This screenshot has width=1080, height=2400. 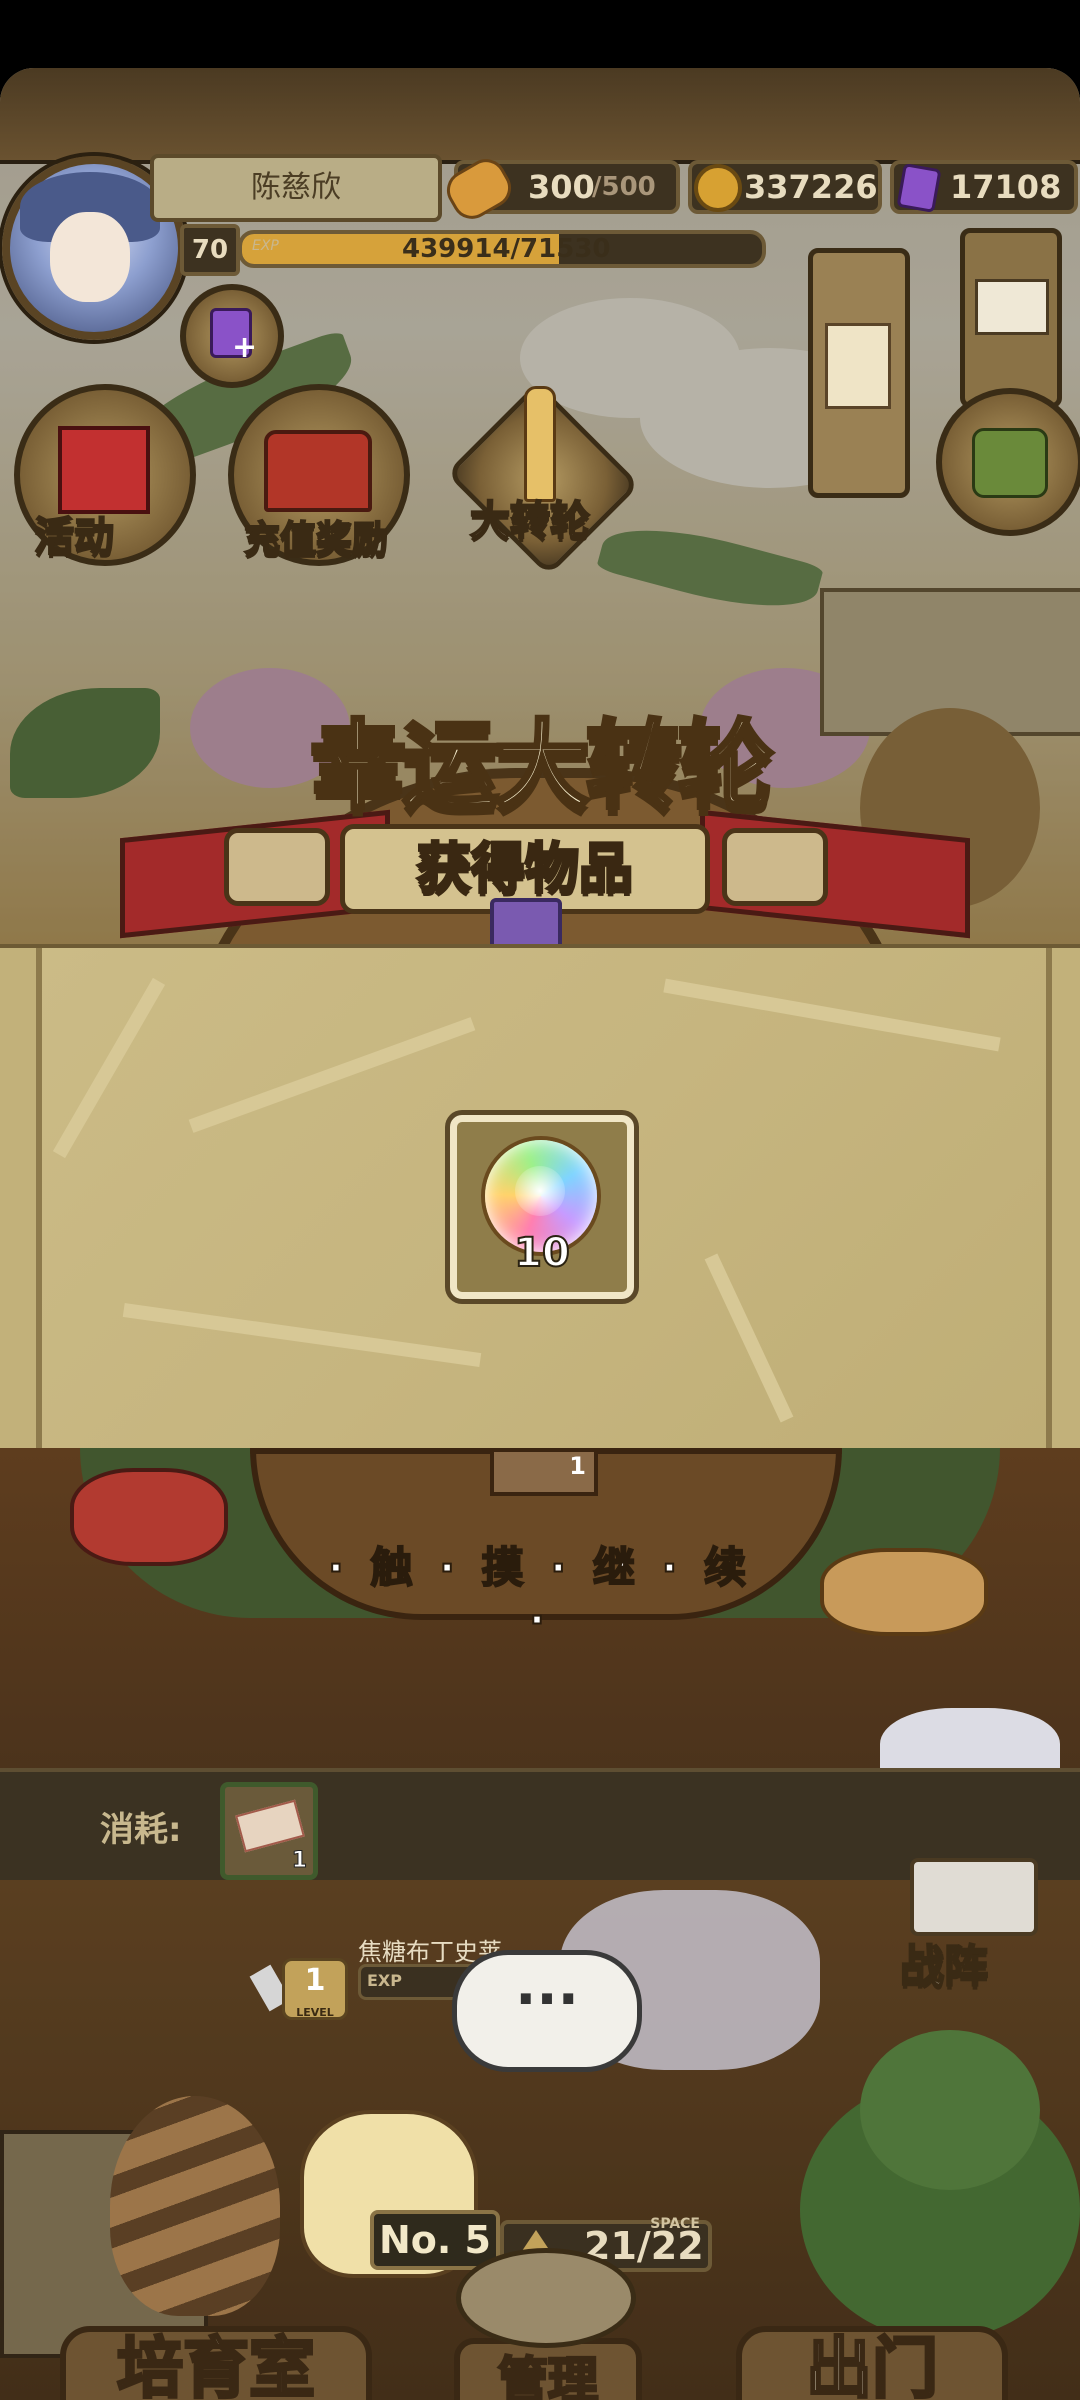 I want to click on space-label: SPACE, so click(x=675, y=2224).